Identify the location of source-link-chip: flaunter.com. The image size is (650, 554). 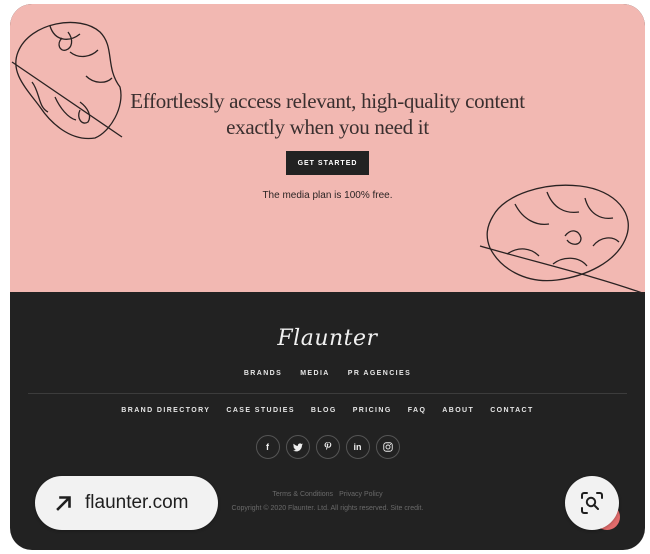
(126, 503).